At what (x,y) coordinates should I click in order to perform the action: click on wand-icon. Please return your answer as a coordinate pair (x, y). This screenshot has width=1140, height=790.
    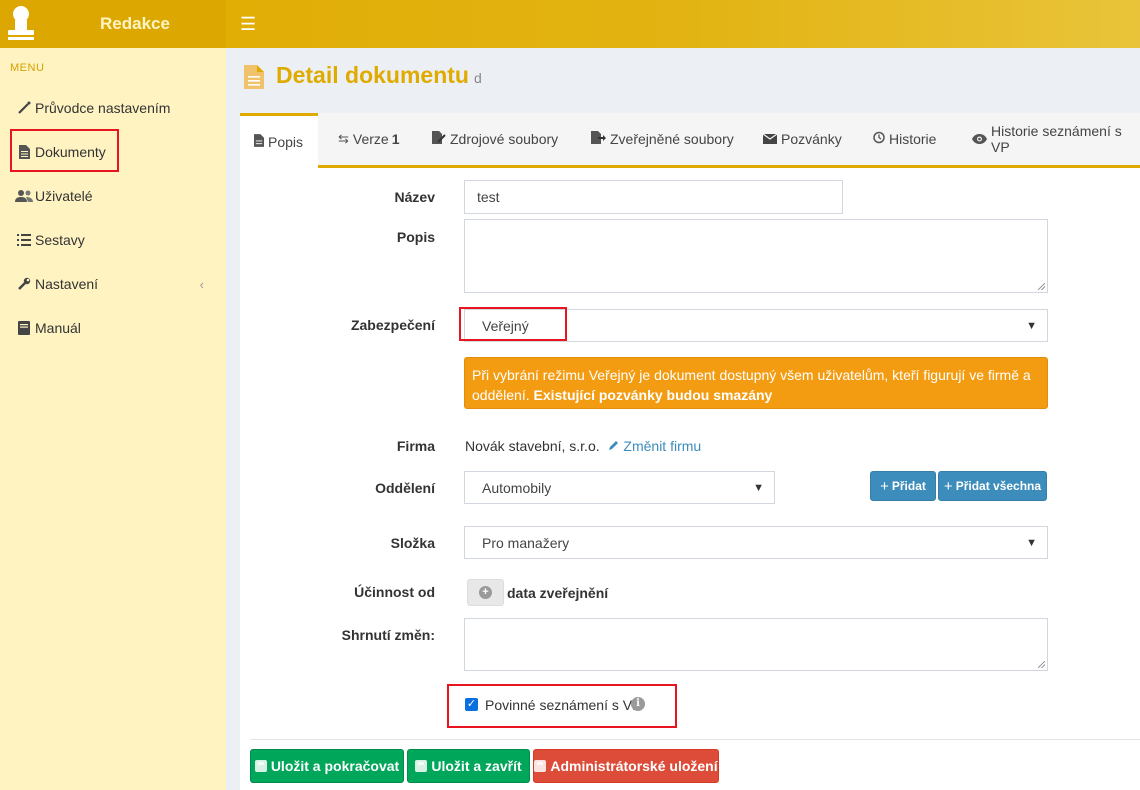
    Looking at the image, I should click on (24, 108).